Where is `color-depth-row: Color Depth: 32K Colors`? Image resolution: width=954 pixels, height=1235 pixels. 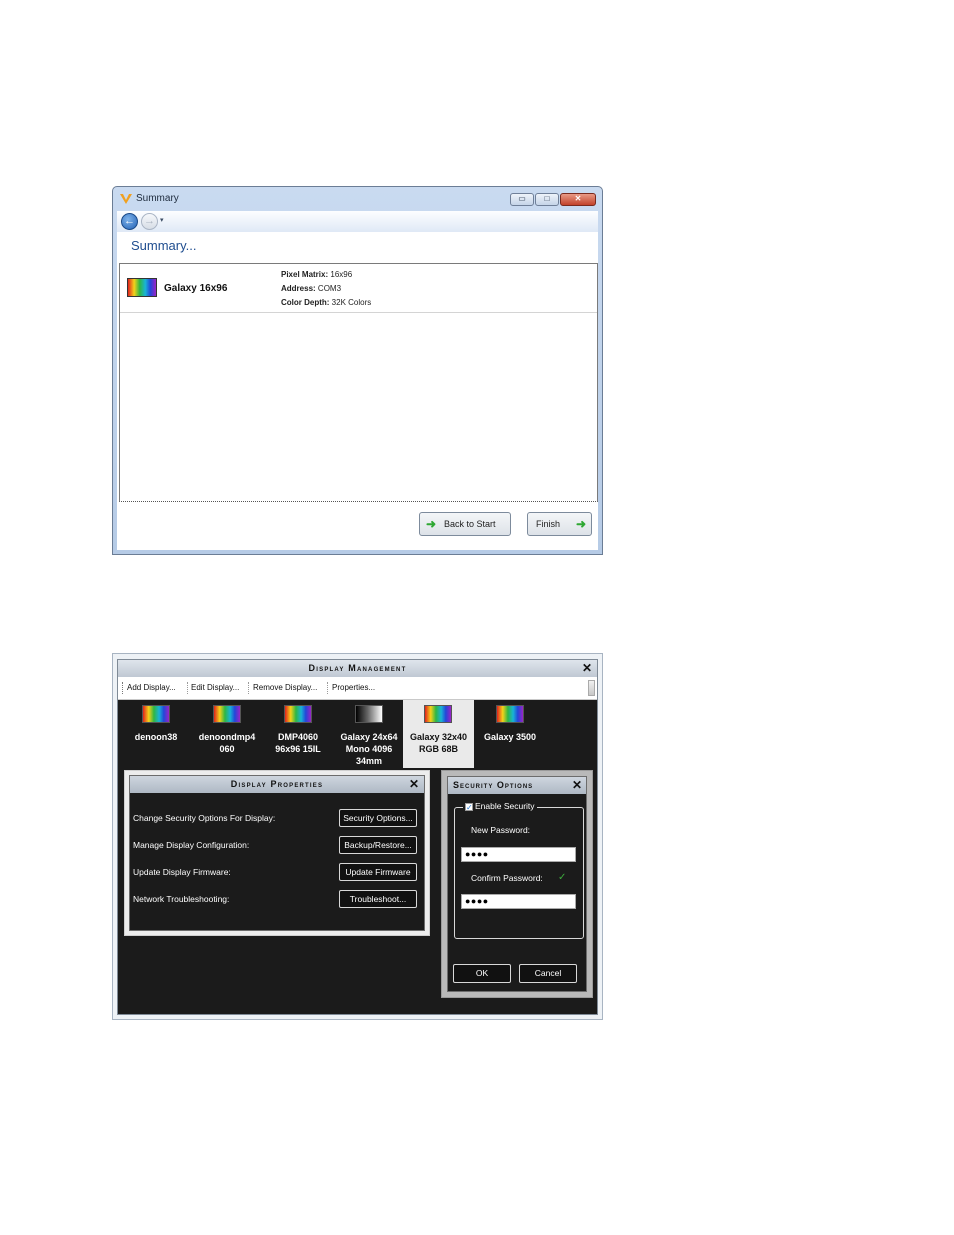 color-depth-row: Color Depth: 32K Colors is located at coordinates (326, 302).